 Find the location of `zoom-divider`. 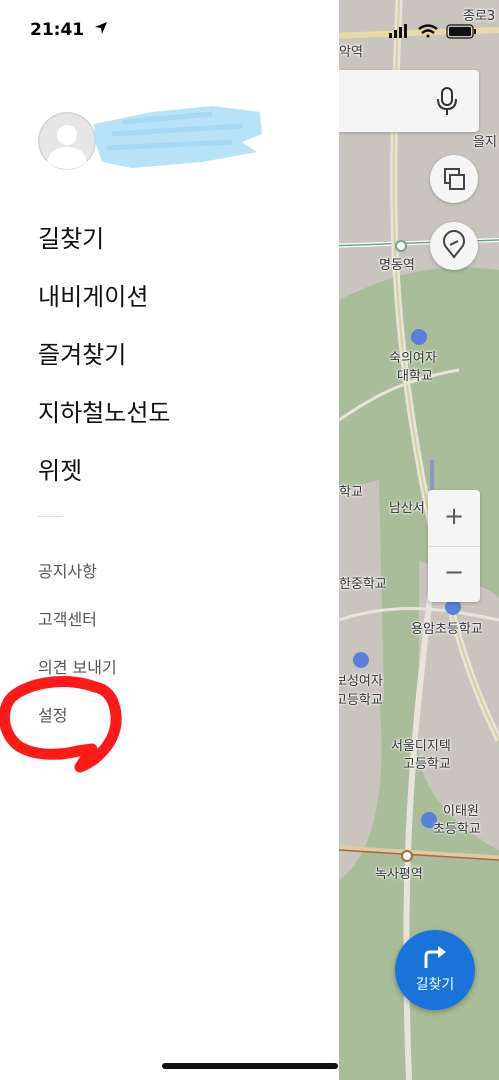

zoom-divider is located at coordinates (454, 546).